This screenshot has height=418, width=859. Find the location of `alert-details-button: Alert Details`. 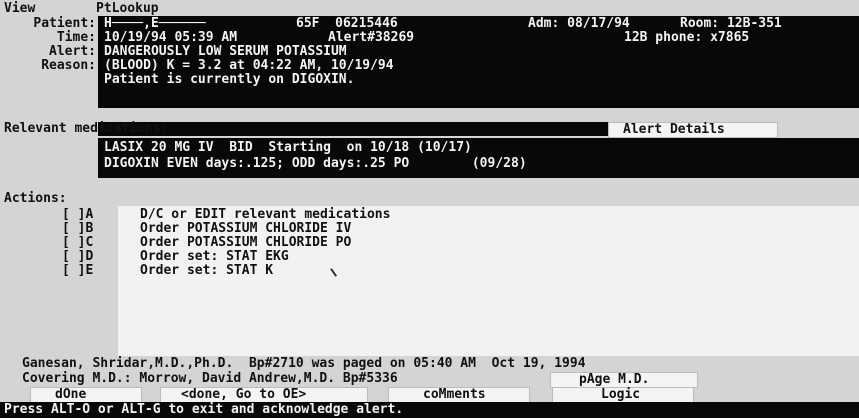

alert-details-button: Alert Details is located at coordinates (693, 130).